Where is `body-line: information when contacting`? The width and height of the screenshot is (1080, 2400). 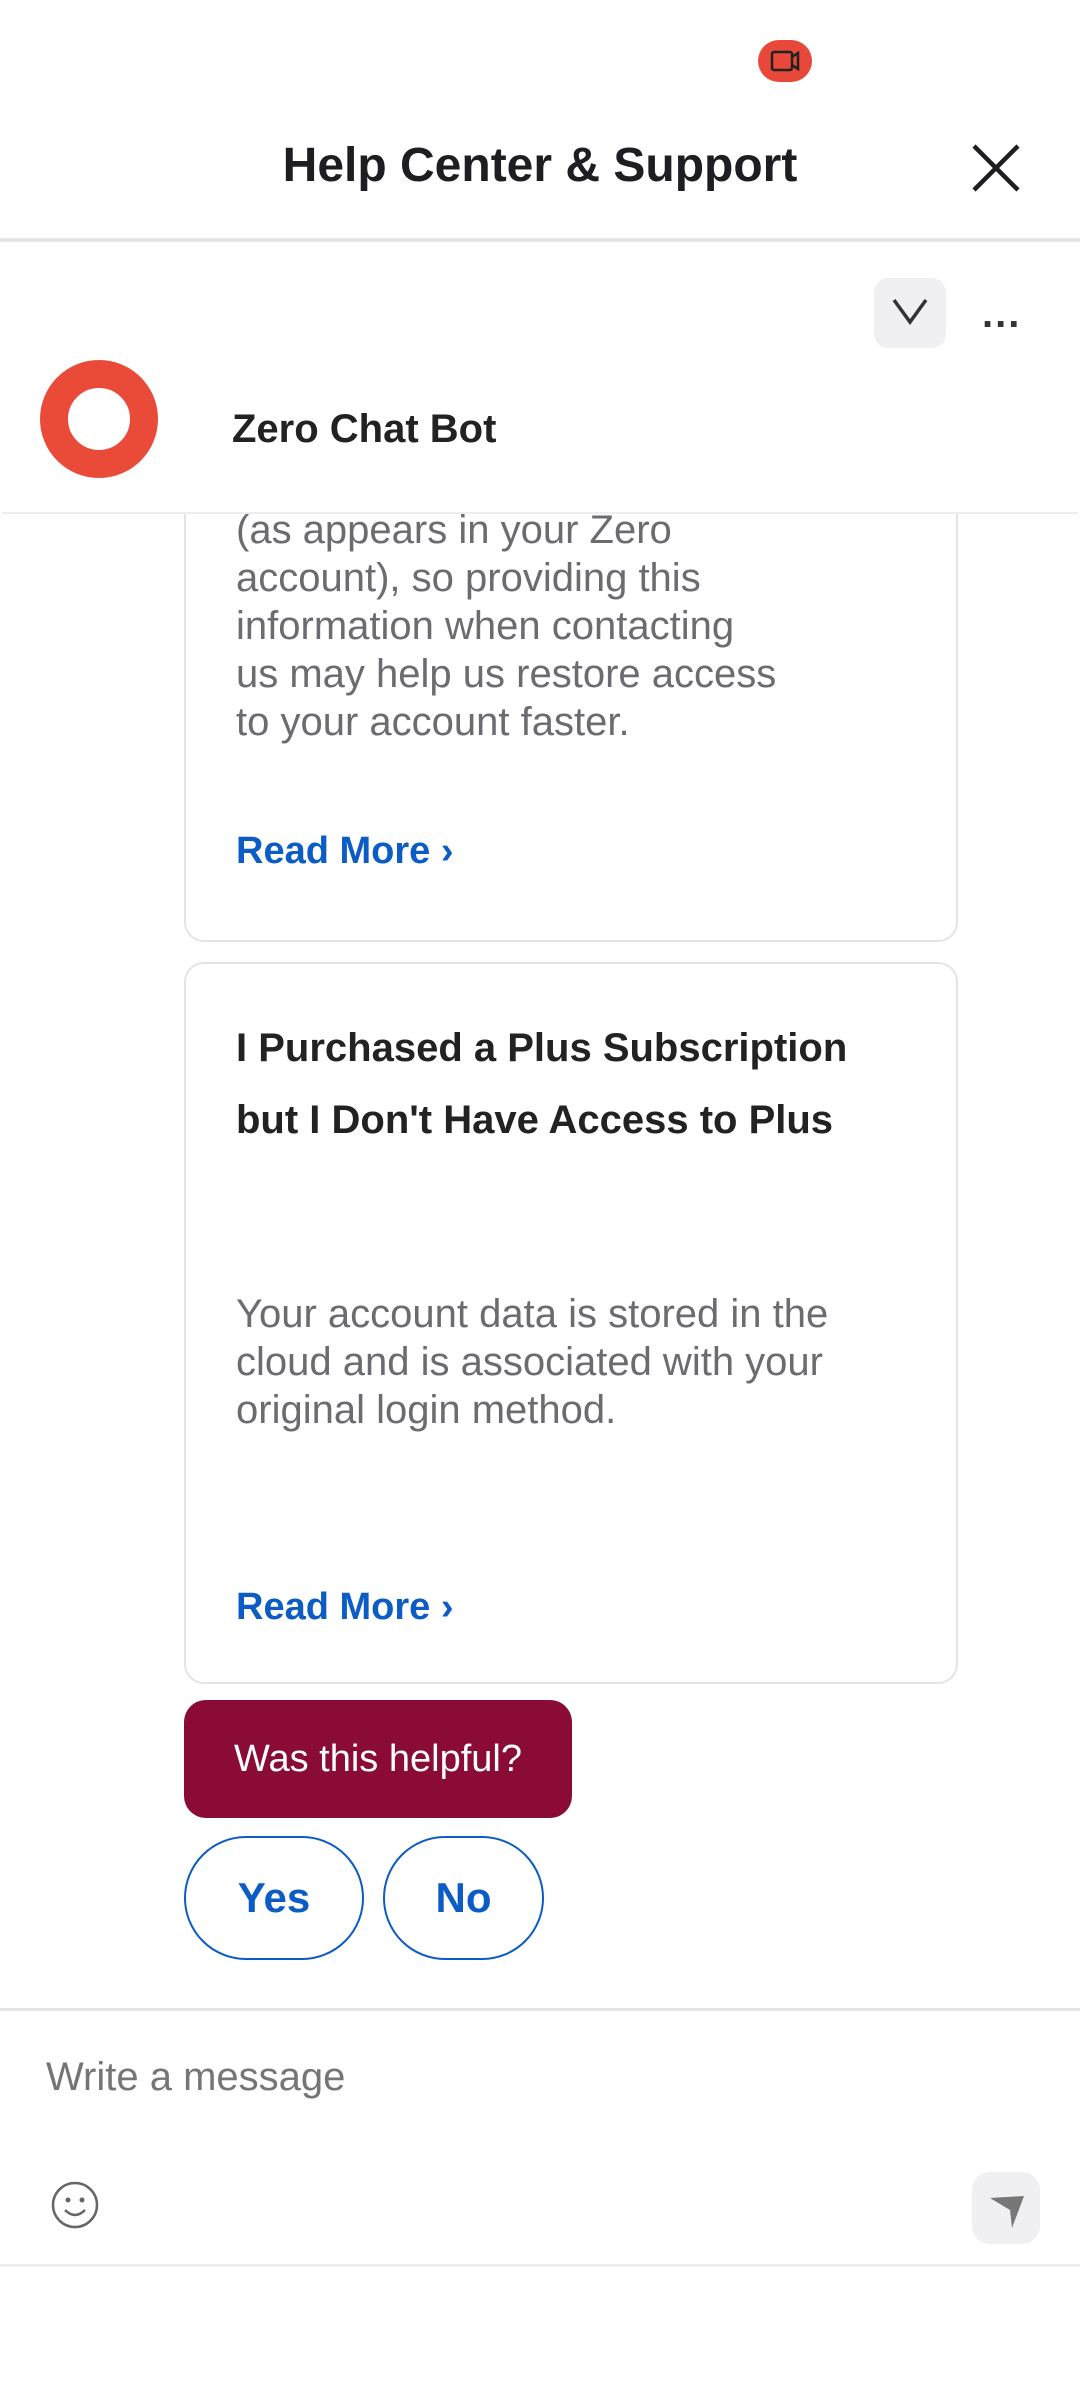 body-line: information when contacting is located at coordinates (485, 626).